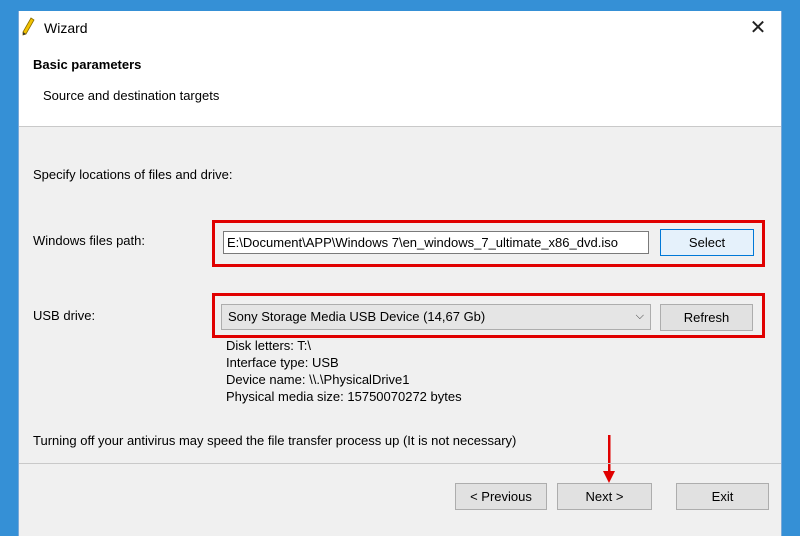 The width and height of the screenshot is (800, 536). I want to click on refresh-button: Refresh, so click(706, 317).